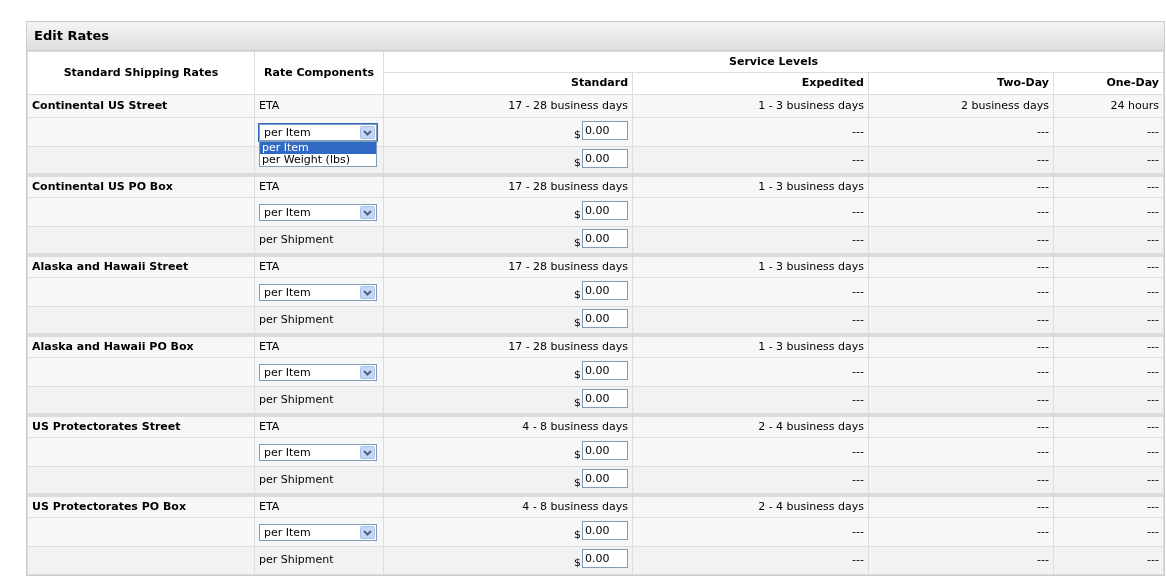  I want to click on column-header: Rate Components, so click(319, 72).